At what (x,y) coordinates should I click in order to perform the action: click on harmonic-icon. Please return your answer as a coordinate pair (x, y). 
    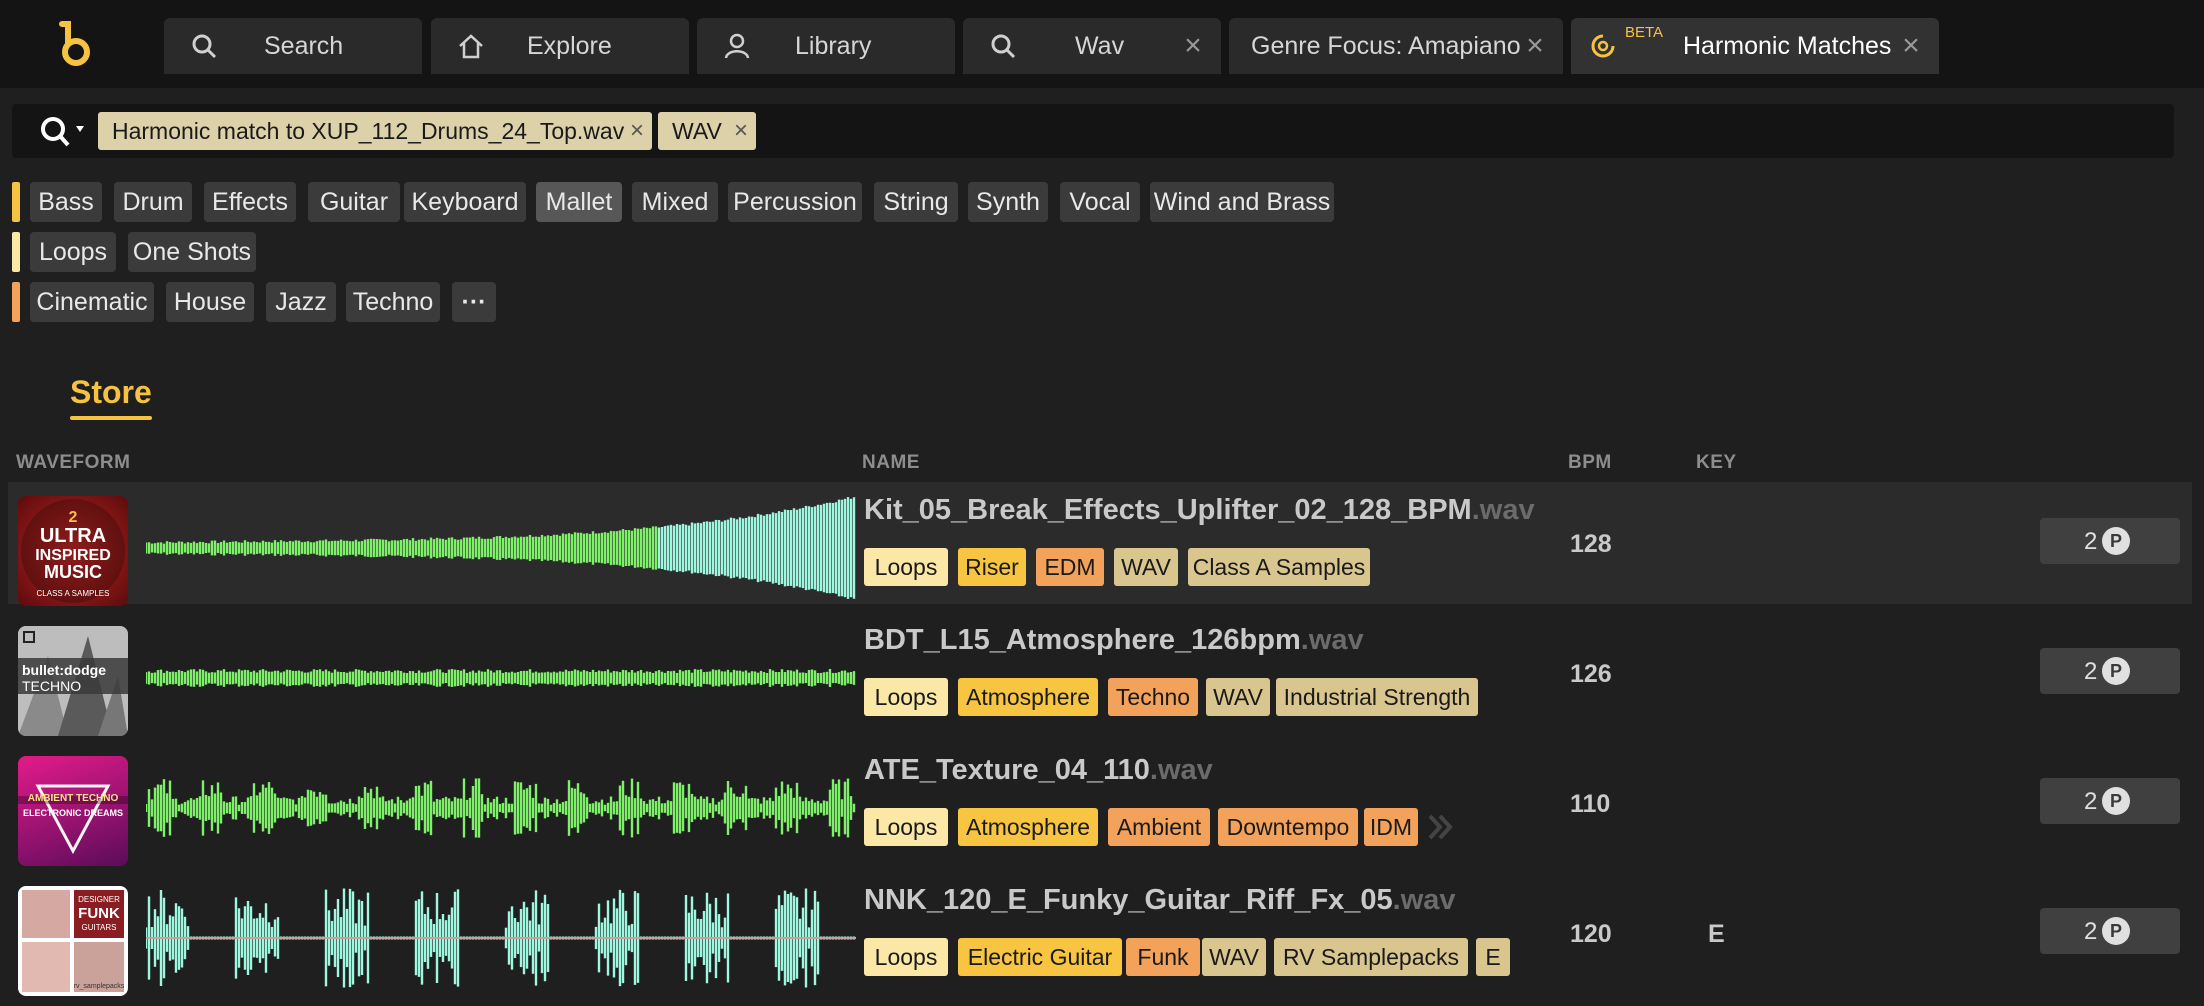
    Looking at the image, I should click on (1603, 46).